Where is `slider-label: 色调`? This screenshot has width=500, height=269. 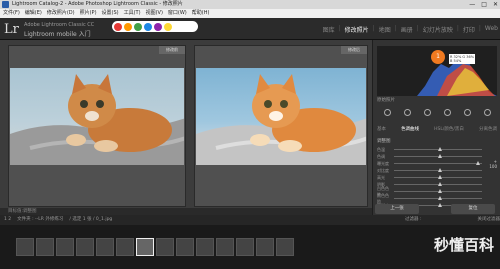 slider-label: 色调 is located at coordinates (381, 156).